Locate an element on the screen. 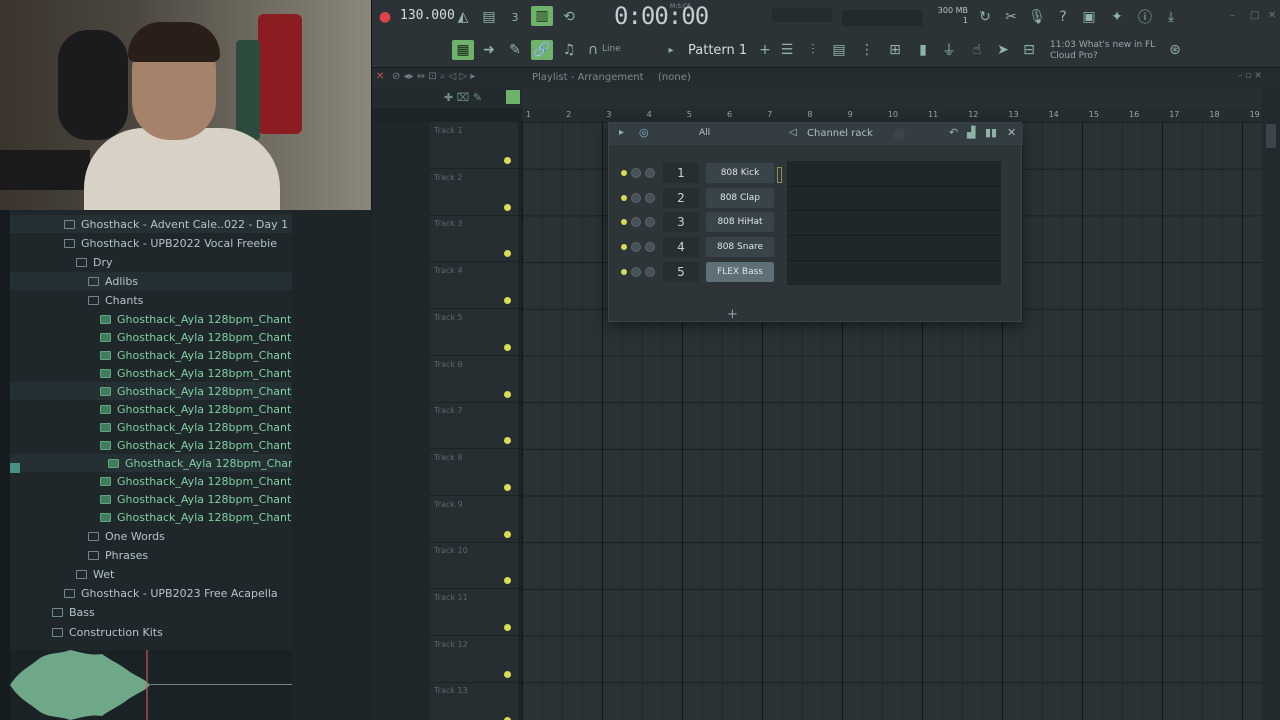 This screenshot has width=1280, height=720. cart-icon: ⊟ is located at coordinates (1029, 50).